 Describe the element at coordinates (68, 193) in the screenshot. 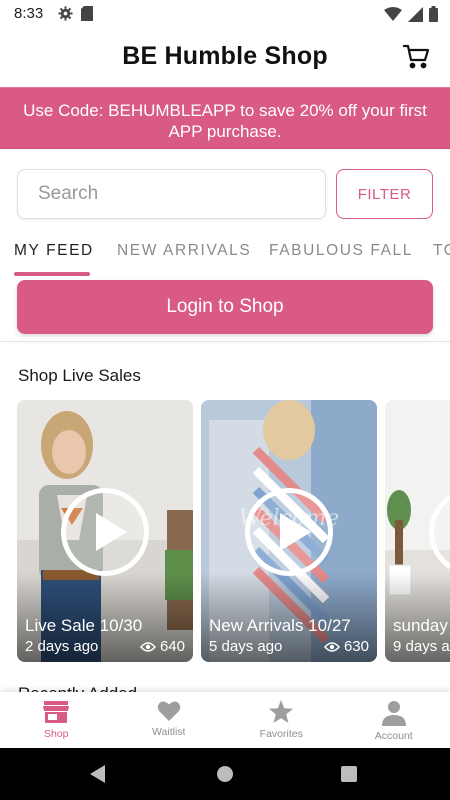

I see `search-placeholder: Search` at that location.